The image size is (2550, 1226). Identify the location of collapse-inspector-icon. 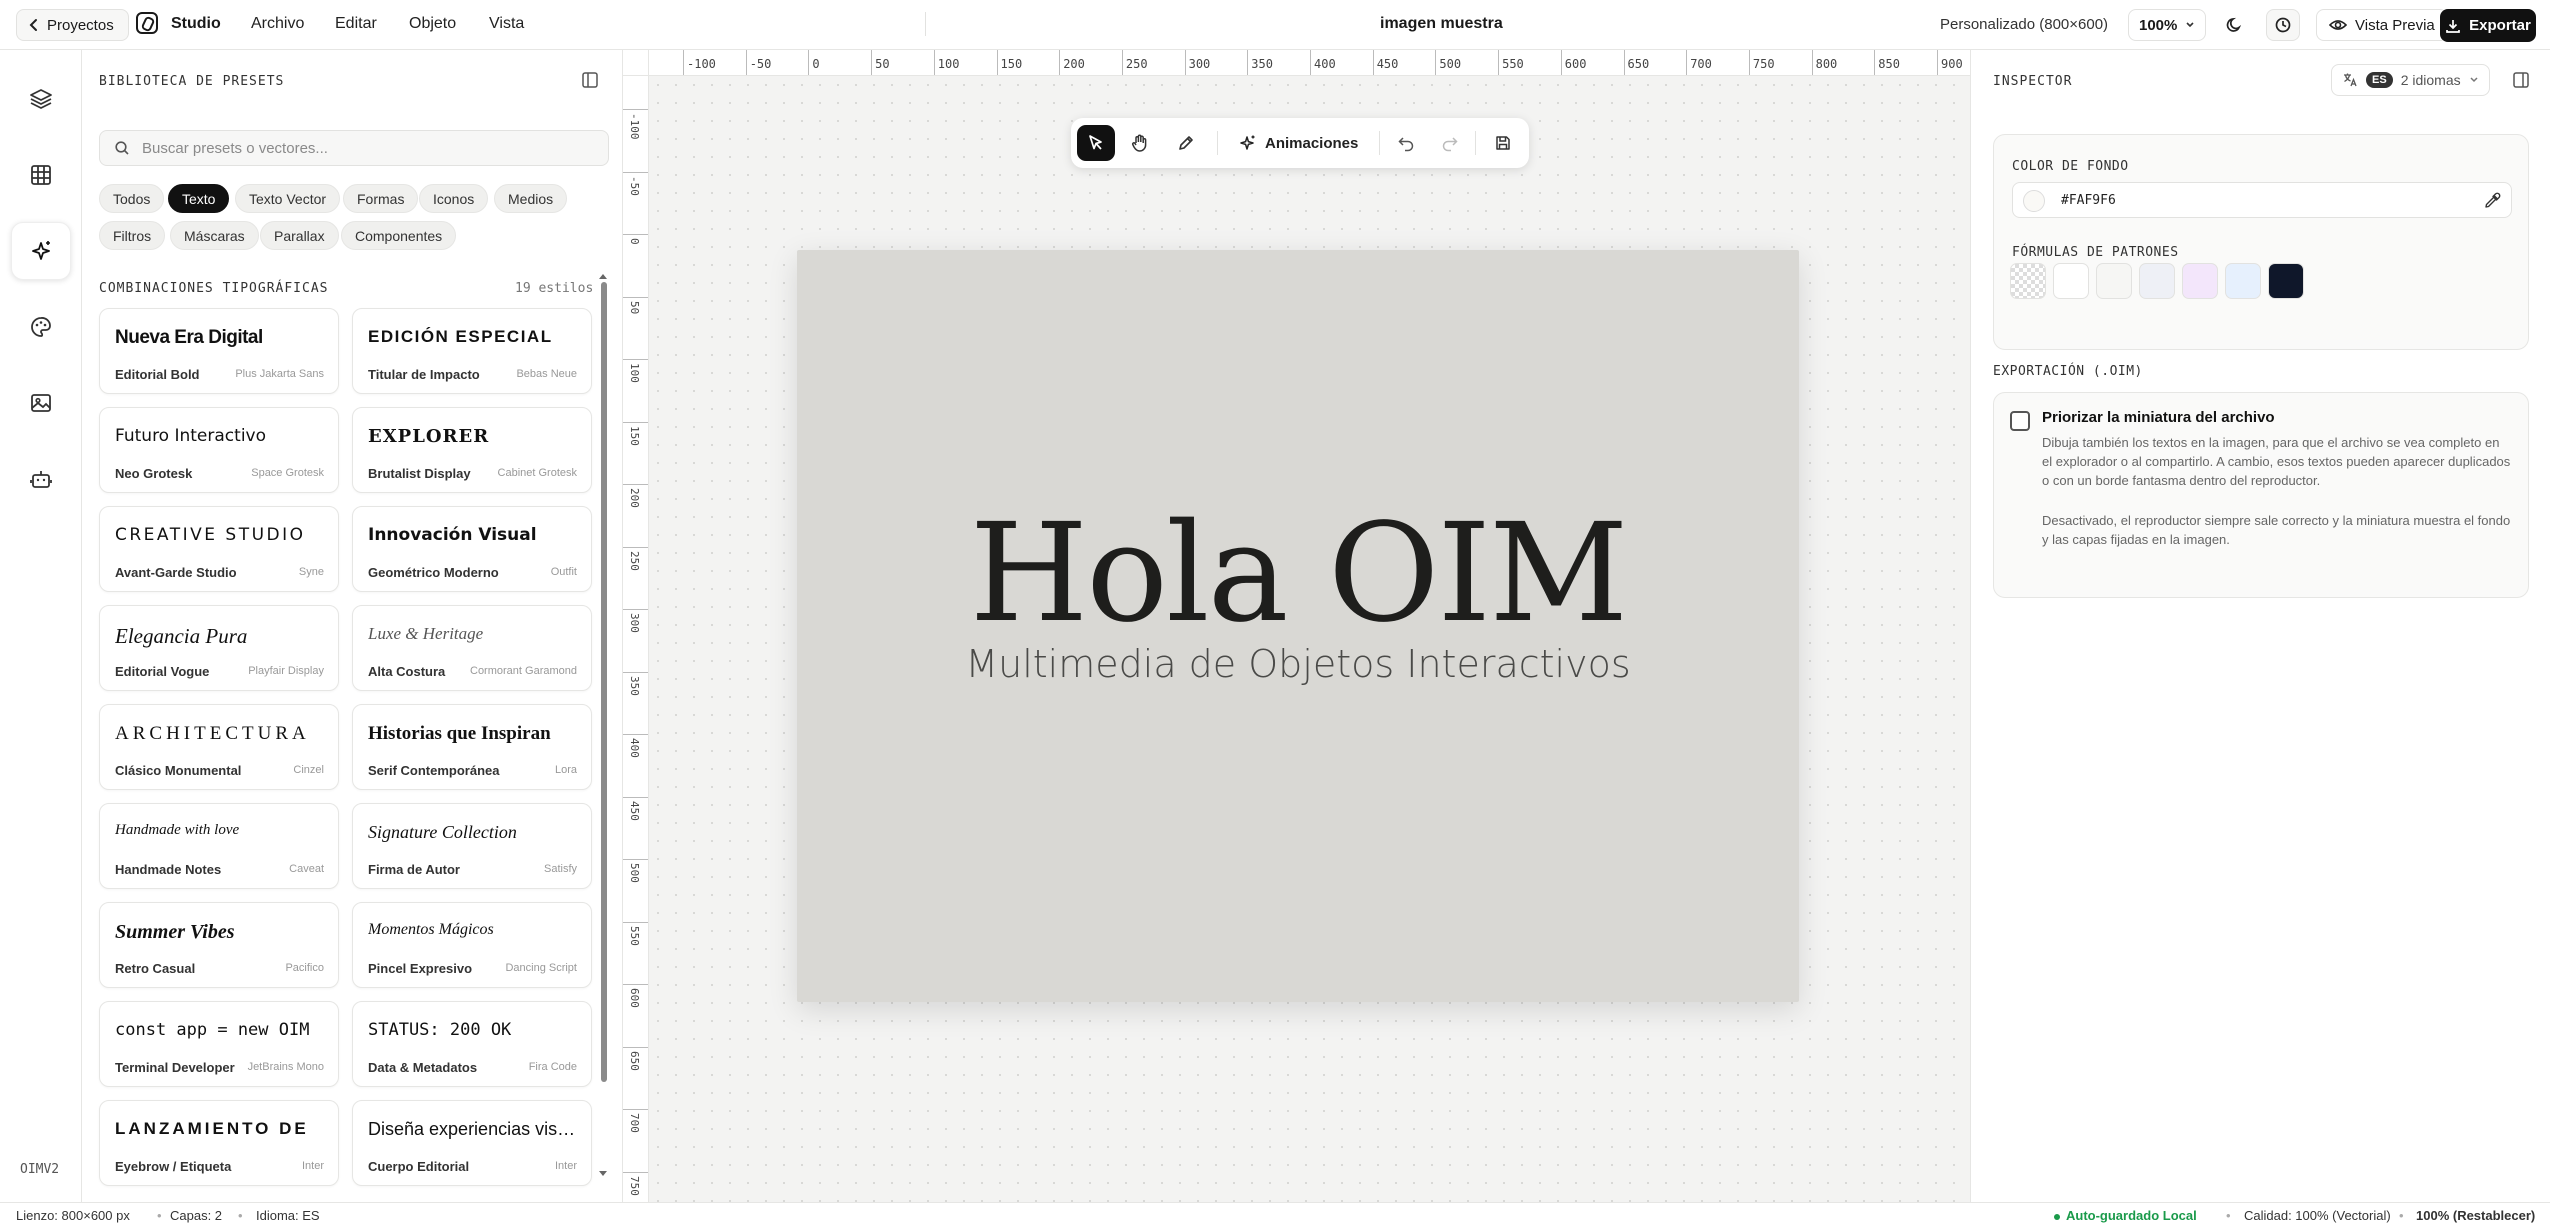
(2521, 80).